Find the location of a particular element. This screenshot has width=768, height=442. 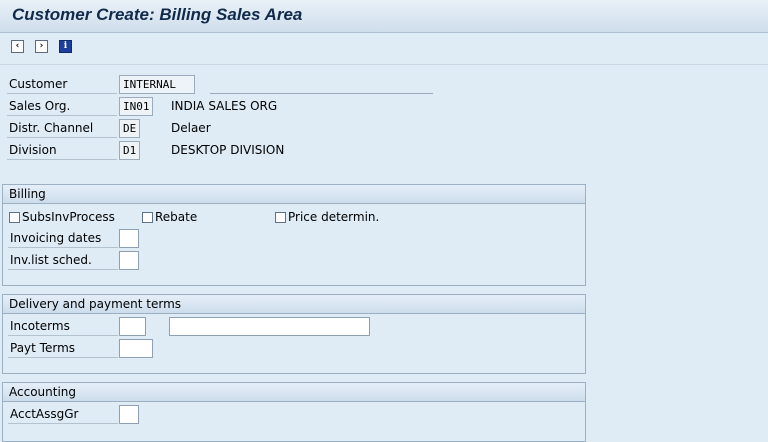

customer-name-line is located at coordinates (321, 93).